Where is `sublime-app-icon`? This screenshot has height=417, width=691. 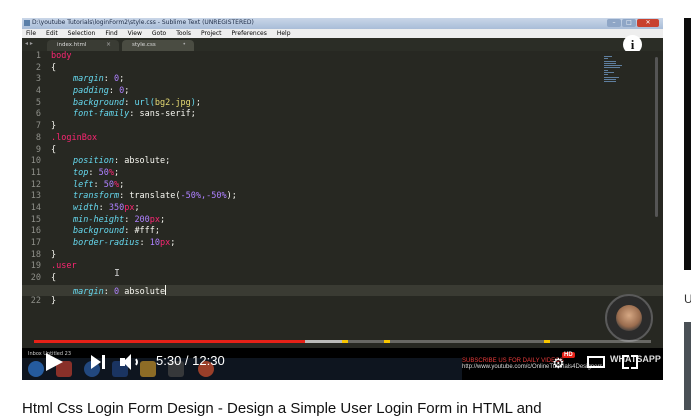 sublime-app-icon is located at coordinates (27, 23).